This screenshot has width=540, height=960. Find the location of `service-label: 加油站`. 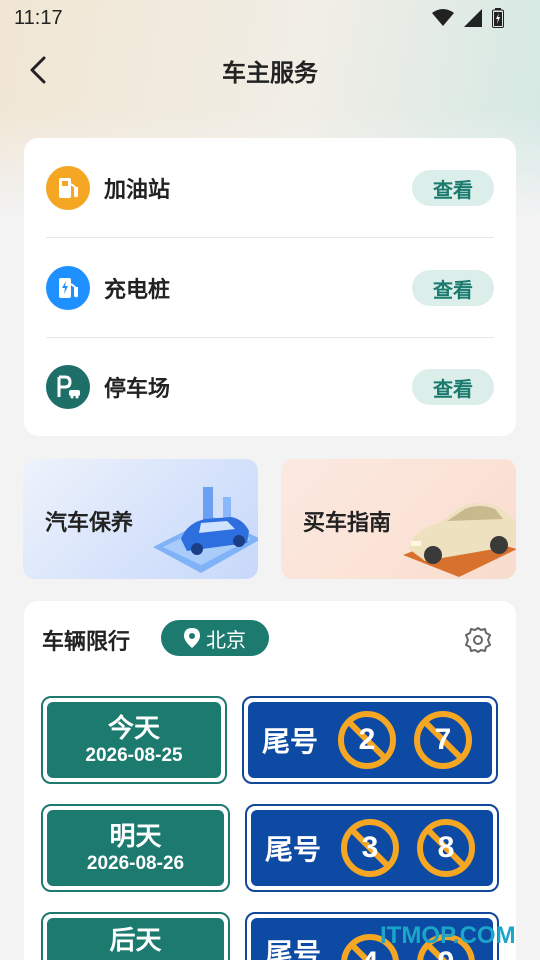

service-label: 加油站 is located at coordinates (137, 189).